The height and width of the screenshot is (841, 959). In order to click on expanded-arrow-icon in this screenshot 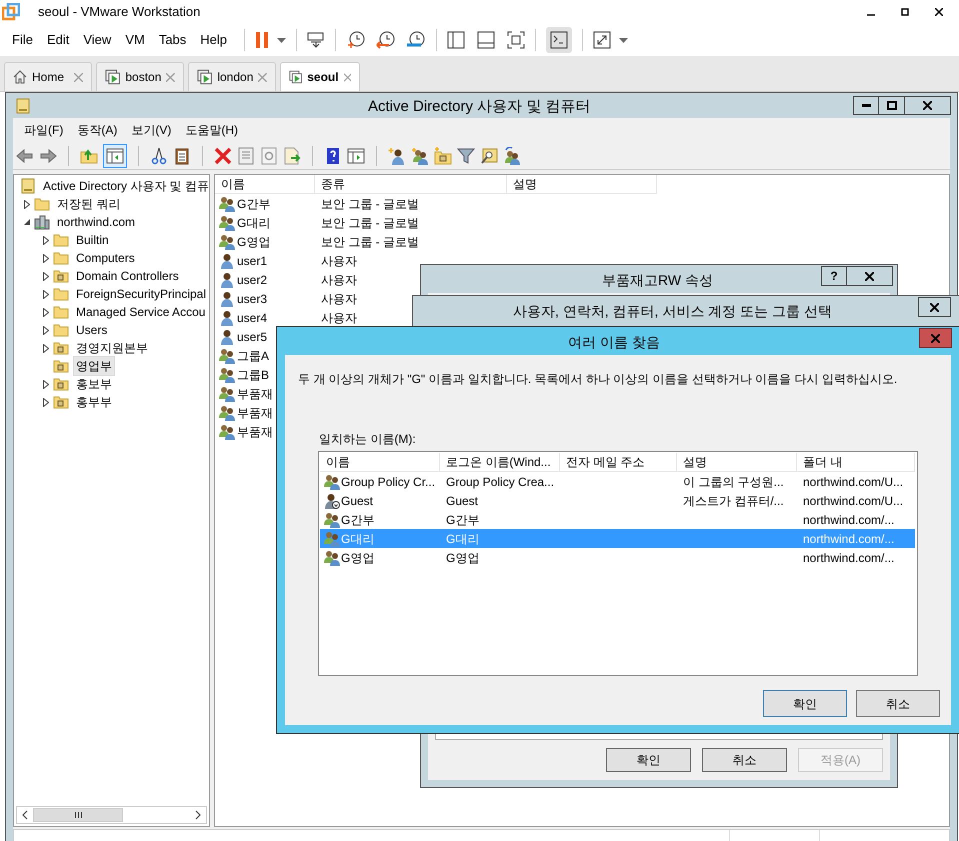, I will do `click(27, 222)`.